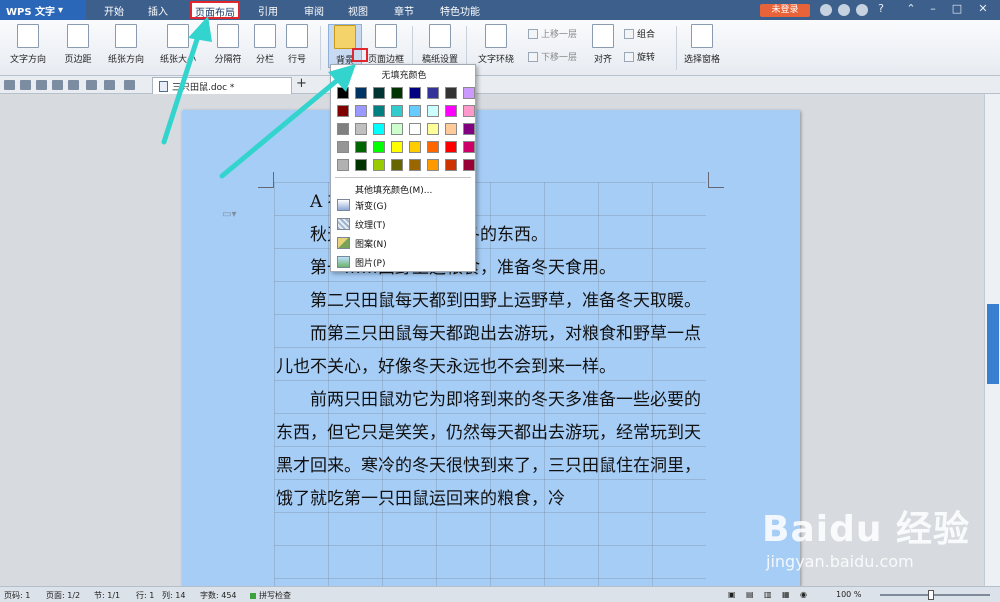  What do you see at coordinates (178, 44) in the screenshot?
I see `paper-size-button: 纸张大小` at bounding box center [178, 44].